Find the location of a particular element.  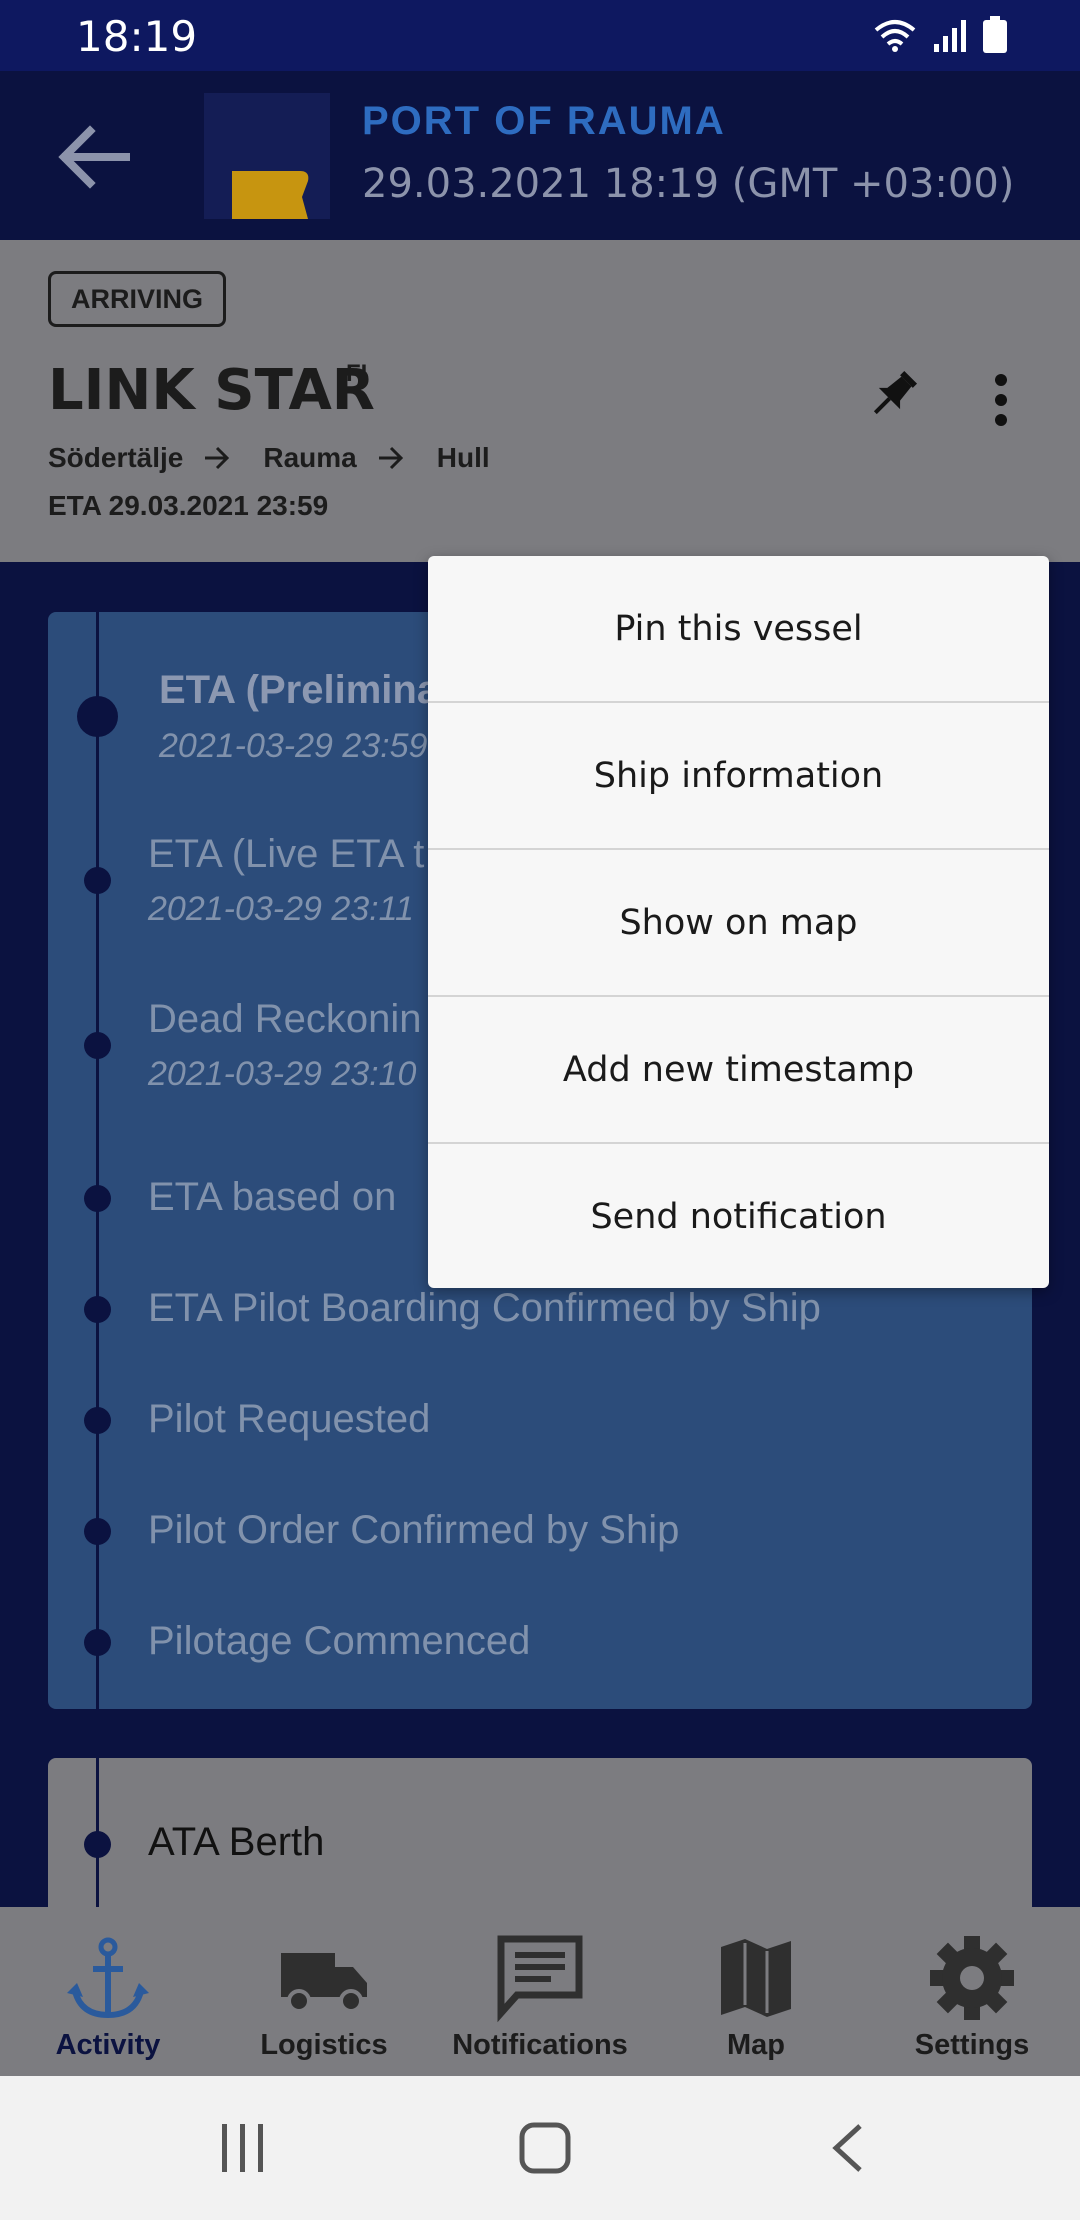

route-origin: Södertälje is located at coordinates (116, 457).